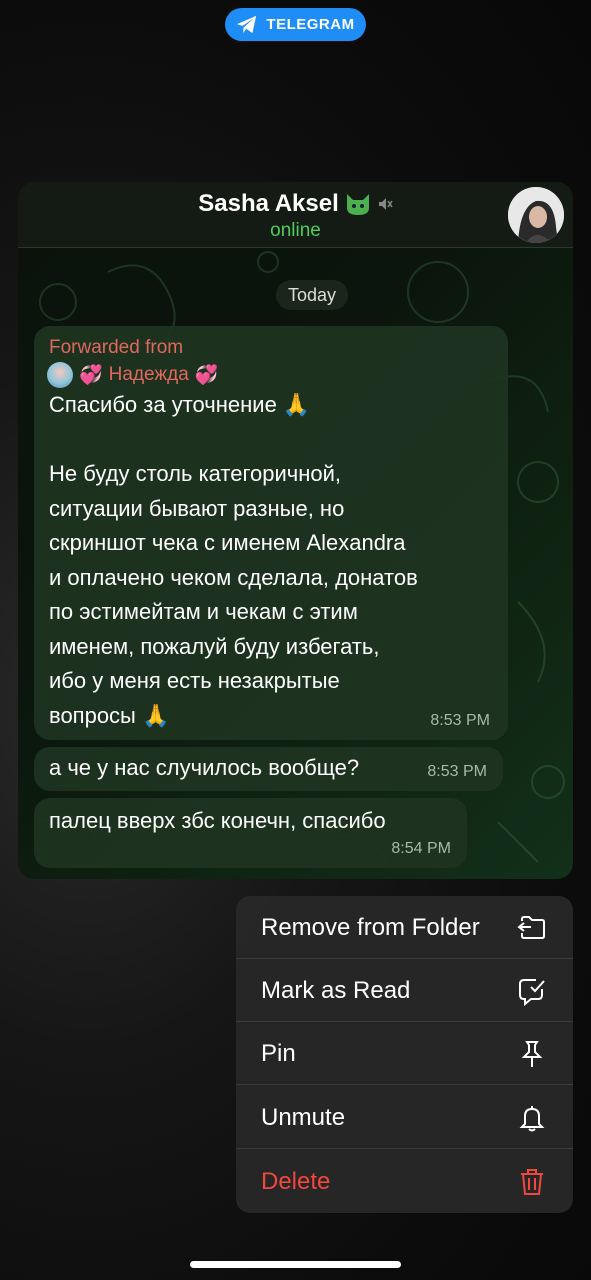 Image resolution: width=591 pixels, height=1280 pixels. I want to click on chat-header: Sasha Aksel online, so click(295, 215).